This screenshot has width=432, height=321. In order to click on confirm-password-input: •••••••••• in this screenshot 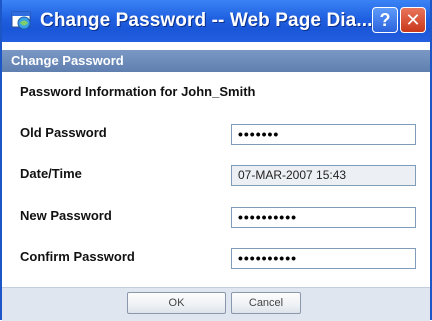, I will do `click(323, 258)`.